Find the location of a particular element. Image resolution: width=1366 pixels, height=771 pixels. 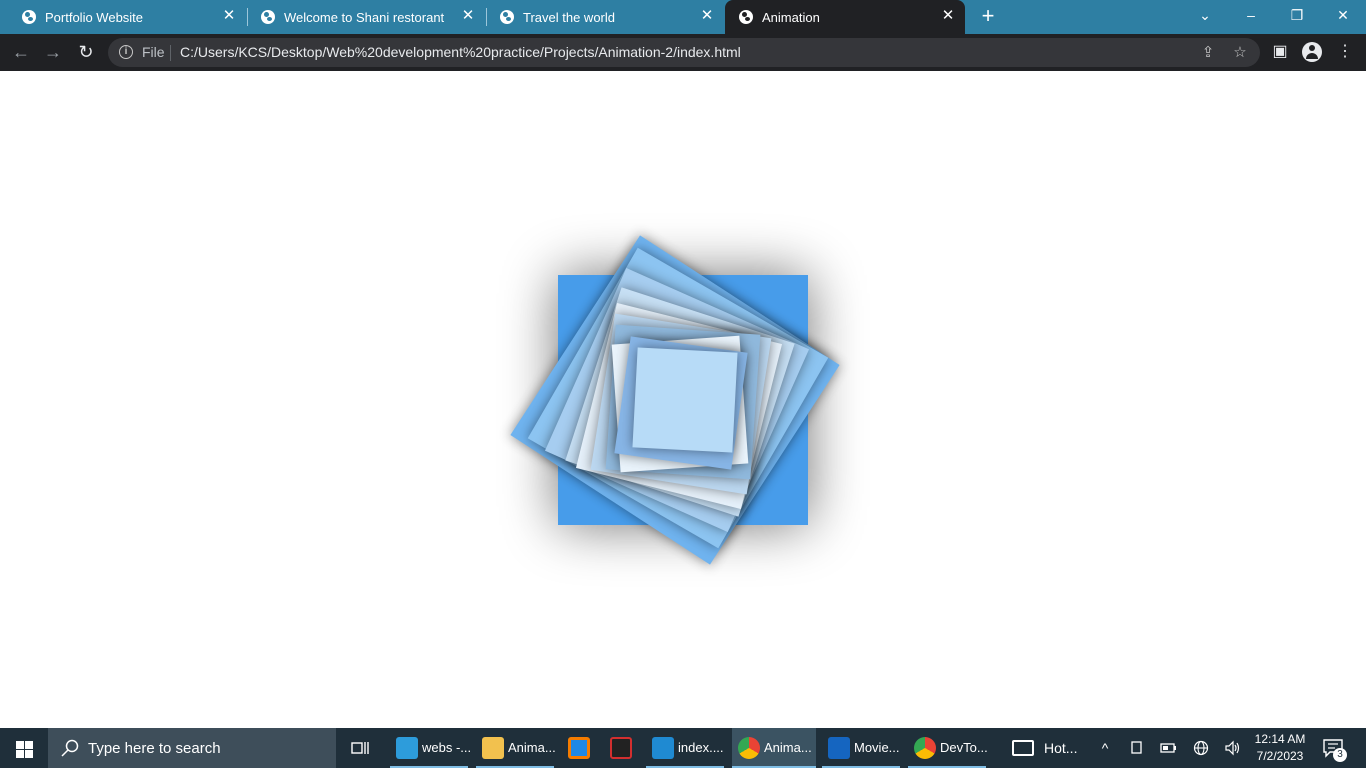

rotating-squares-animation is located at coordinates (675, 400).